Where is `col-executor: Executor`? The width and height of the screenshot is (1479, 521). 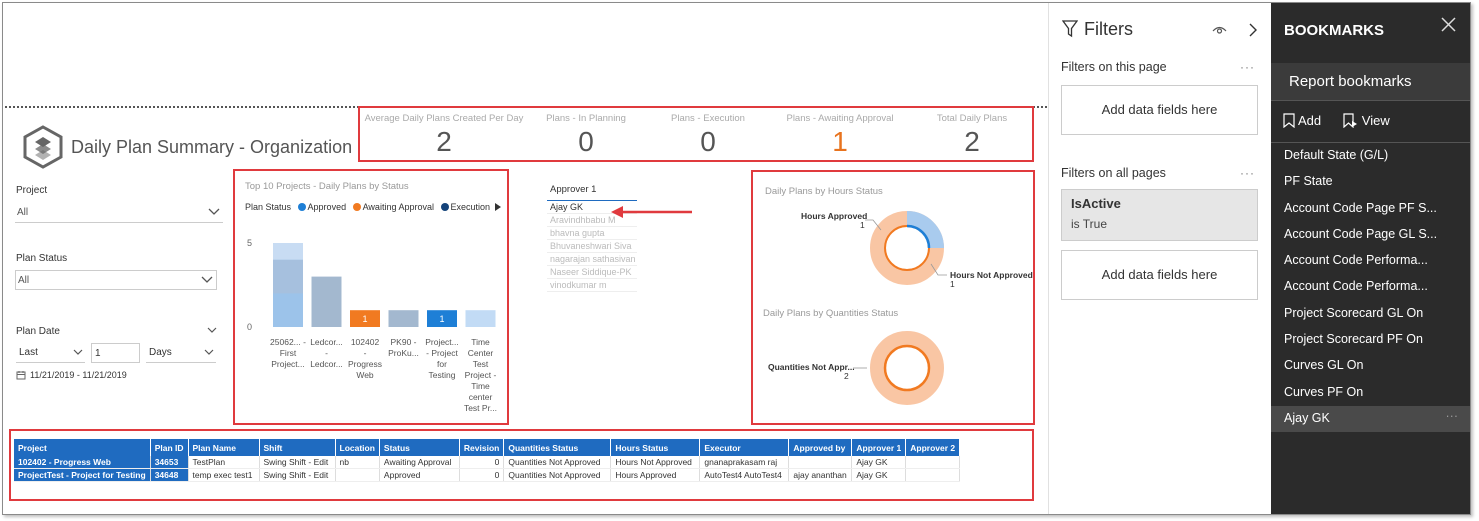
col-executor: Executor is located at coordinates (744, 447).